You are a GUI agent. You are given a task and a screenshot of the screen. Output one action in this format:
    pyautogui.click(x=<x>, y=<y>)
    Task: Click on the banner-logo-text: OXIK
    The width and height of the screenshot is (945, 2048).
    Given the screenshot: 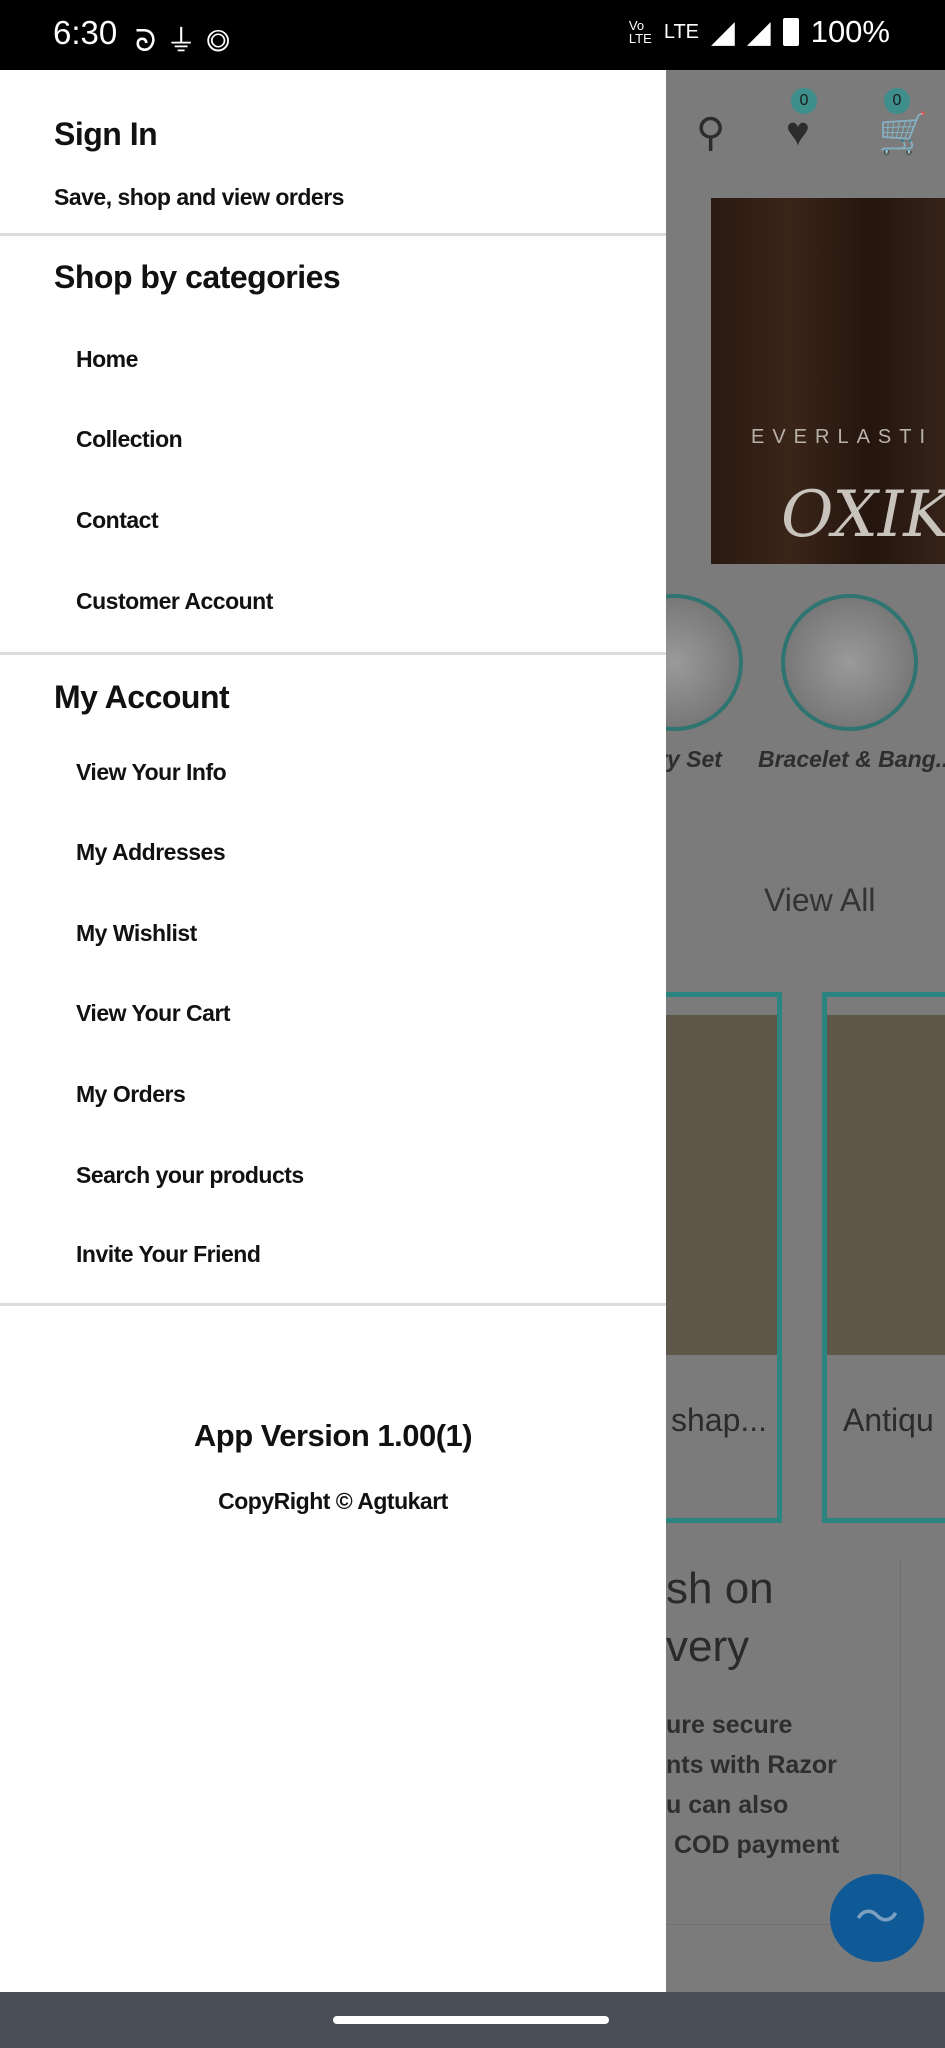 What is the action you would take?
    pyautogui.click(x=863, y=515)
    